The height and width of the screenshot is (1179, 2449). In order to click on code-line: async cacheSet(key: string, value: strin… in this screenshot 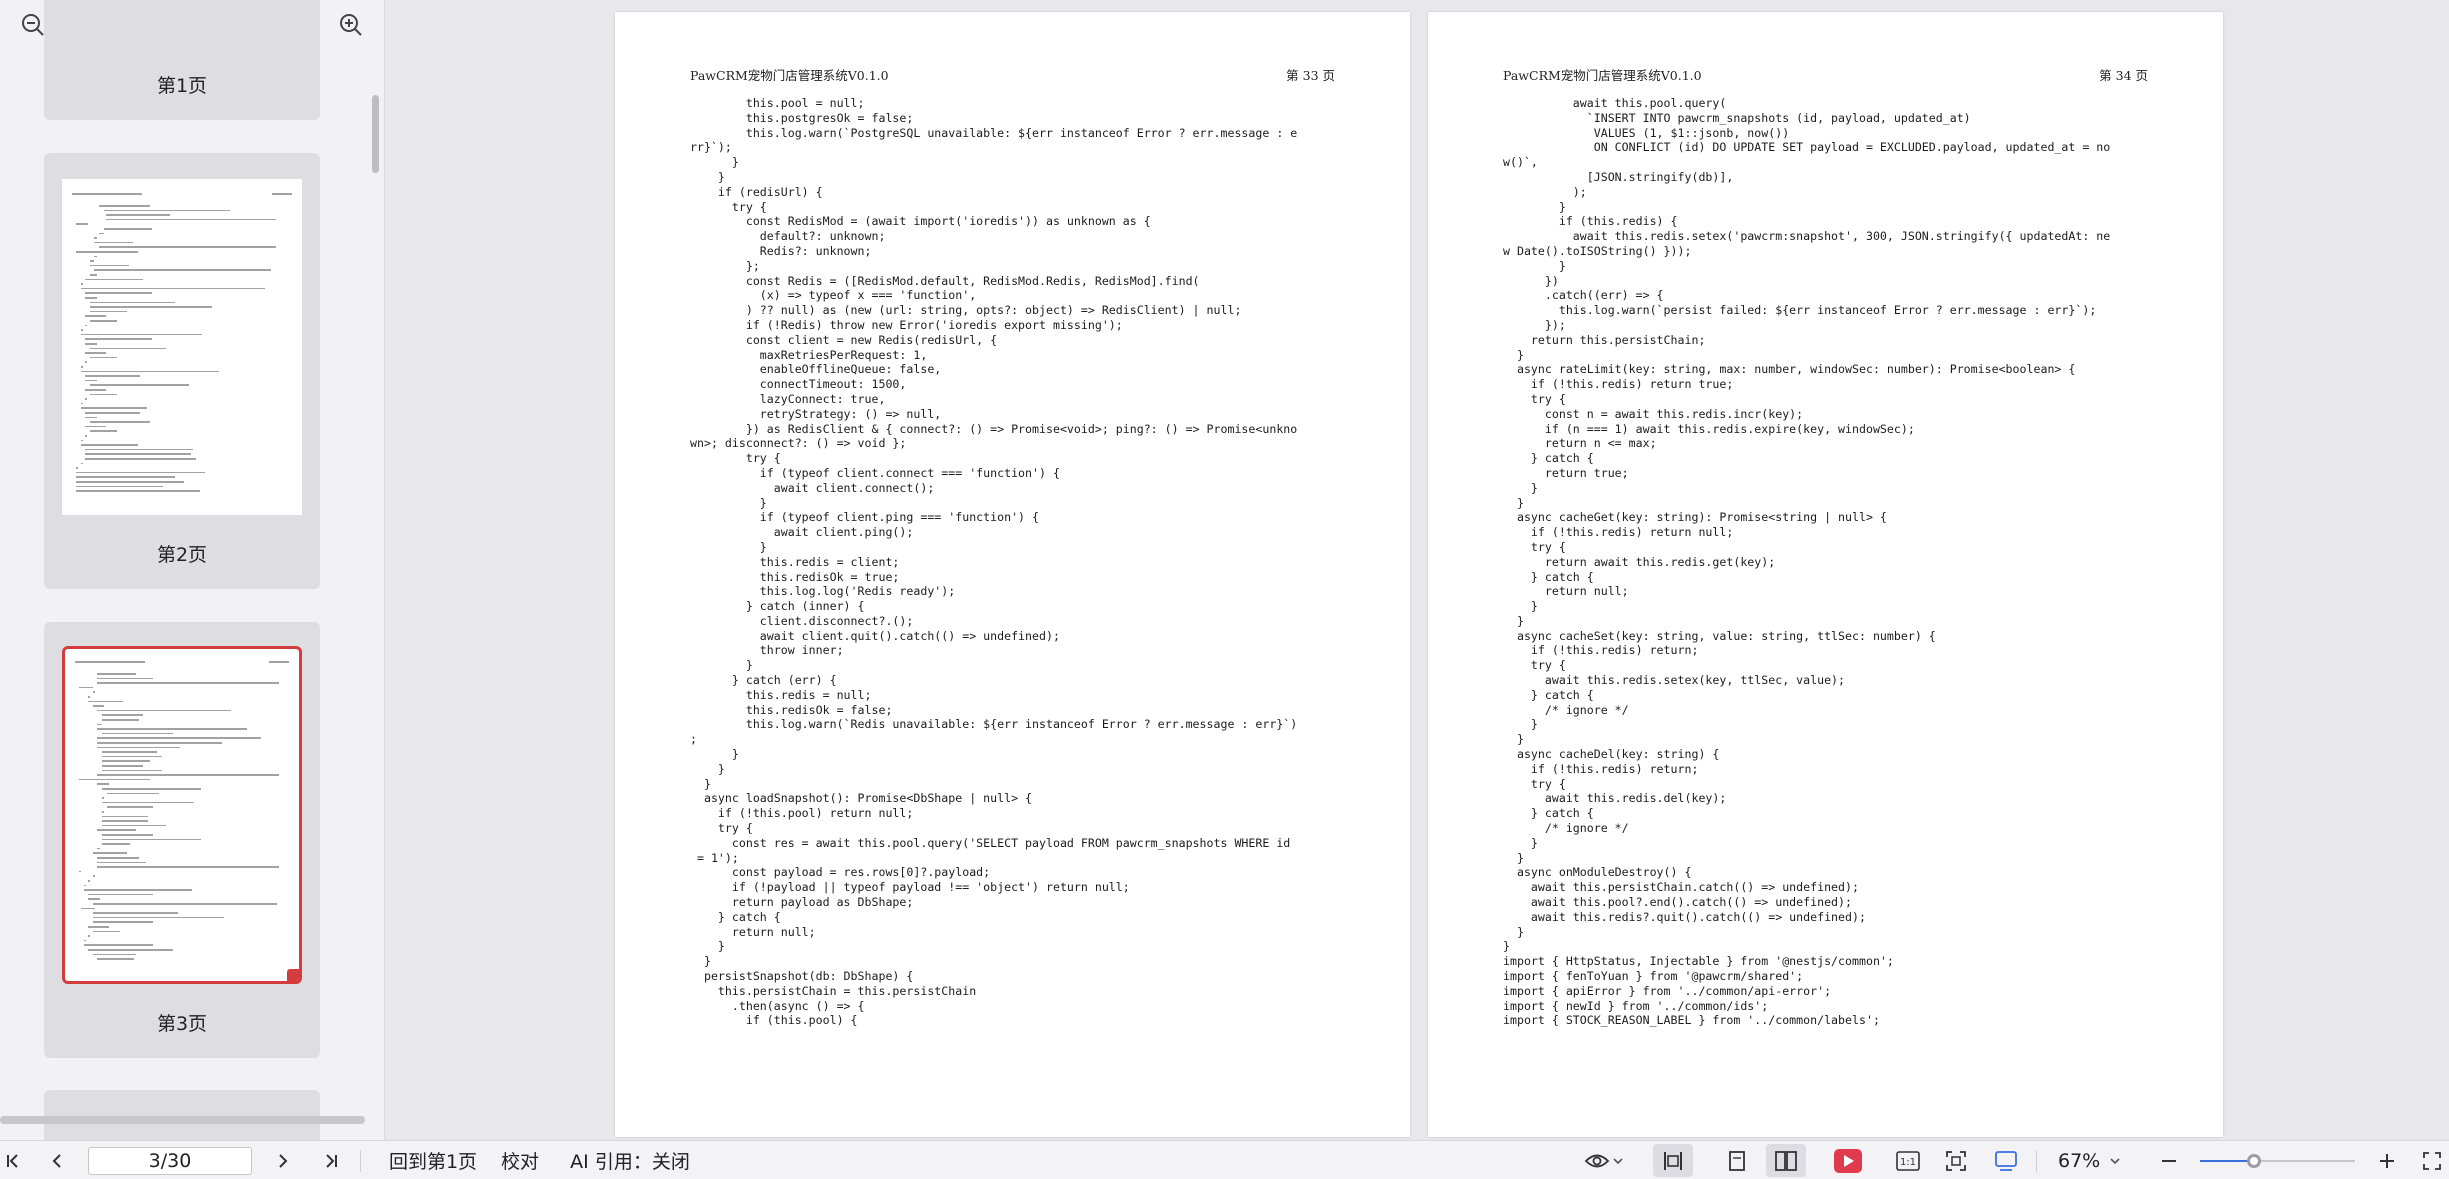, I will do `click(1719, 635)`.